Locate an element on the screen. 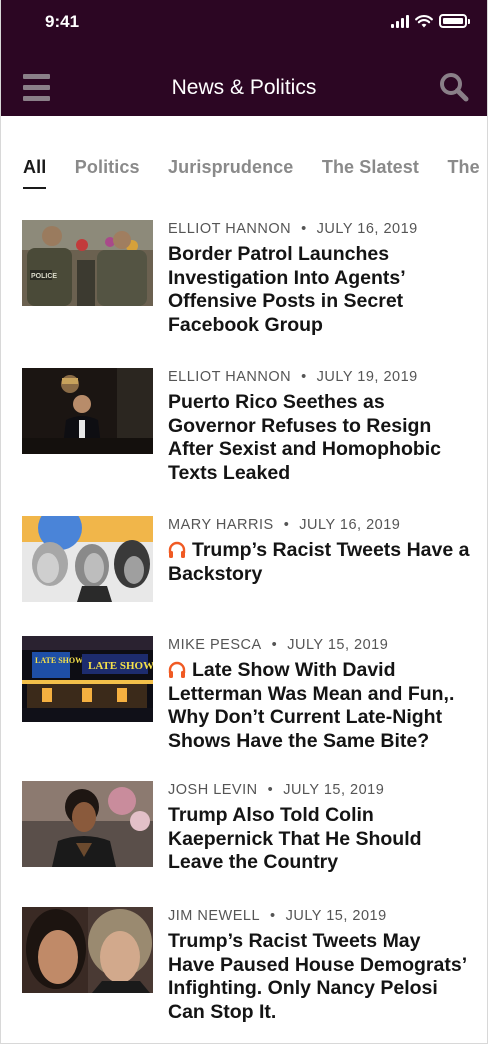 The image size is (488, 1044). tab-all: All is located at coordinates (35, 173).